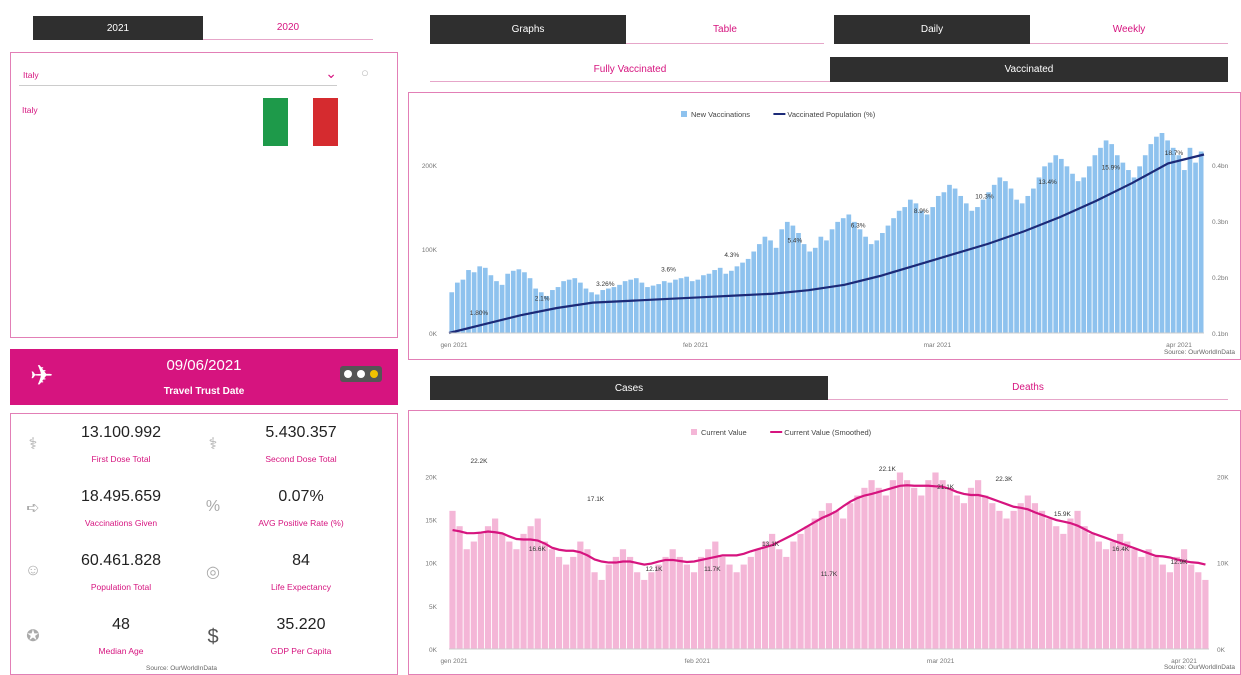 Image resolution: width=1241 pixels, height=675 pixels. What do you see at coordinates (288, 28) in the screenshot?
I see `tab-year-2020: 2020` at bounding box center [288, 28].